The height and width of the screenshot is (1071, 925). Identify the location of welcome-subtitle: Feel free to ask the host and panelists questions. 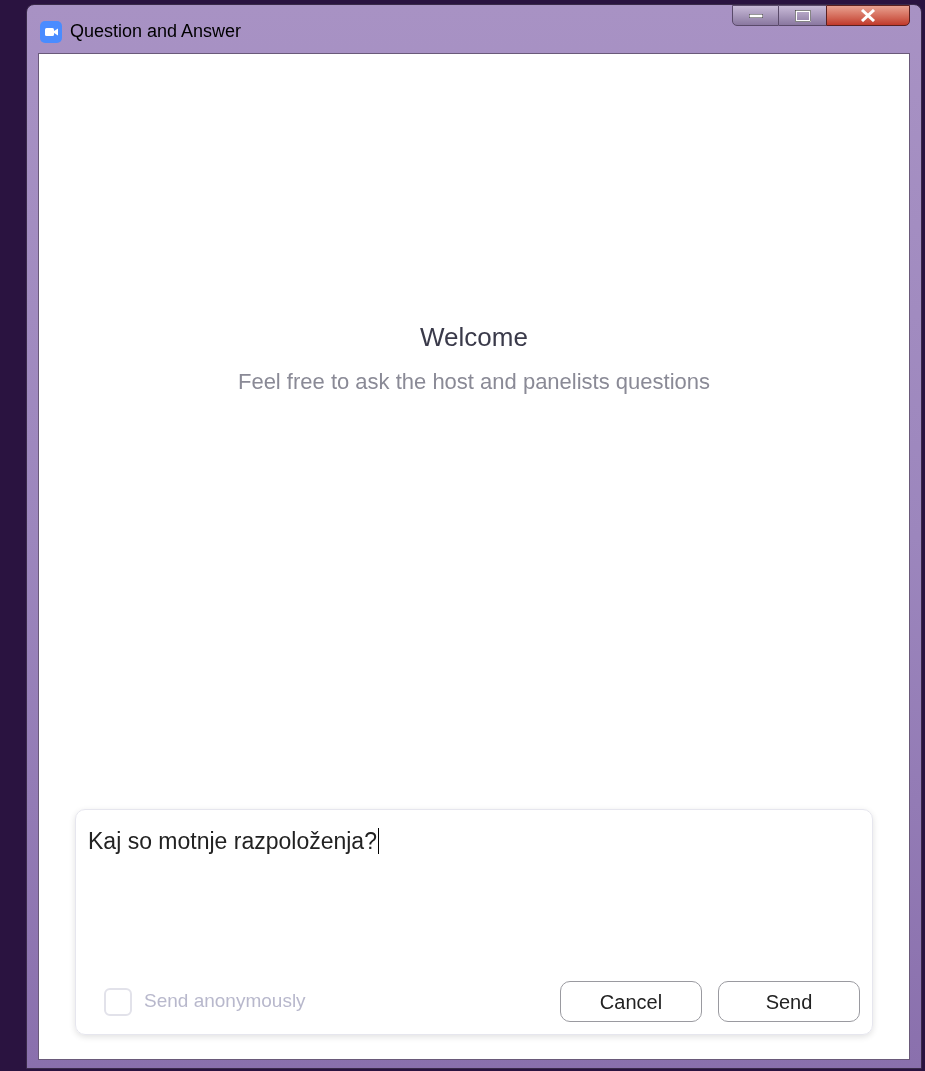
(474, 382).